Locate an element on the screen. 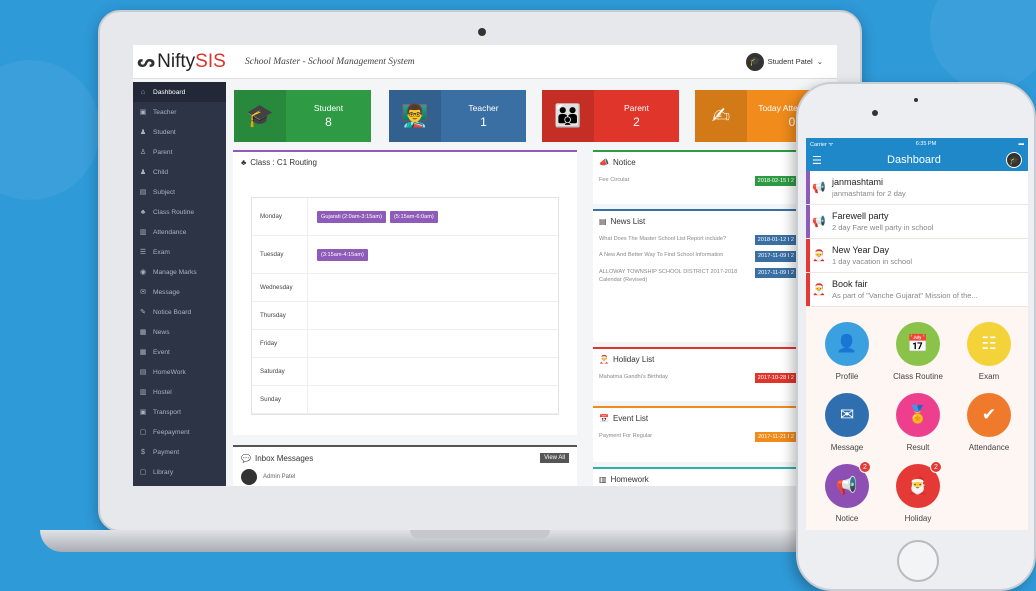 The height and width of the screenshot is (591, 1036). notice-text: Fee Circular is located at coordinates (614, 180).